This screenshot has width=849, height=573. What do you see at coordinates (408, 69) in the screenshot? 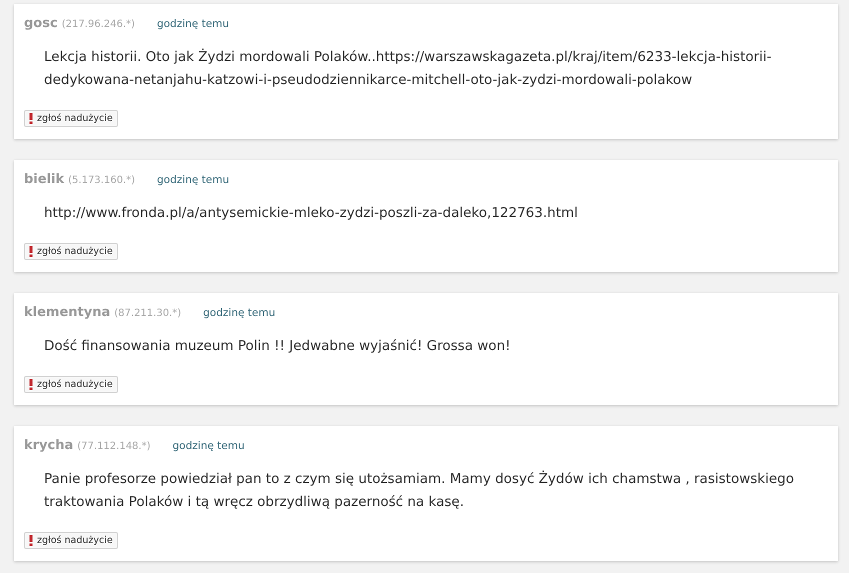
I see `comment-text: Lekcja historii. Oto jak Żydzi mordowali Polaków..https://warszawskagazeta.pl/kraj/item/6233-lekcja-historii-dedykowana-netanjahu-katzowi-i-pseudodziennikarce-mitchell-oto-jak-zydzi-mordowali-polakow` at bounding box center [408, 69].